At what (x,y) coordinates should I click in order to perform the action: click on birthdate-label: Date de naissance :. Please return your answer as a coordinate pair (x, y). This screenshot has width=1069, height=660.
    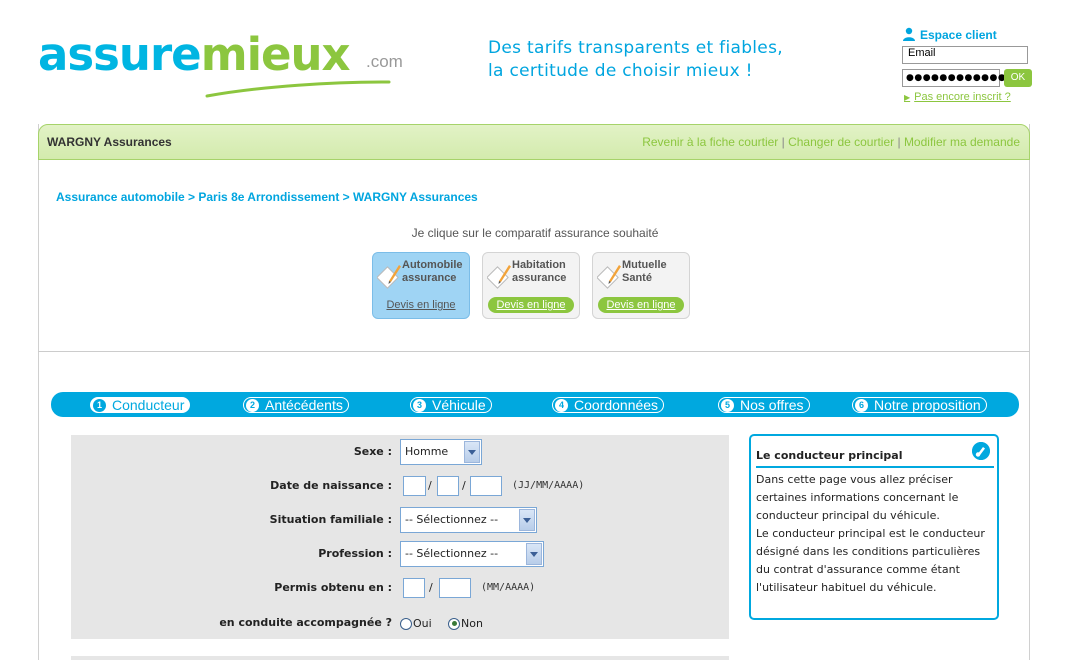
    Looking at the image, I should click on (331, 485).